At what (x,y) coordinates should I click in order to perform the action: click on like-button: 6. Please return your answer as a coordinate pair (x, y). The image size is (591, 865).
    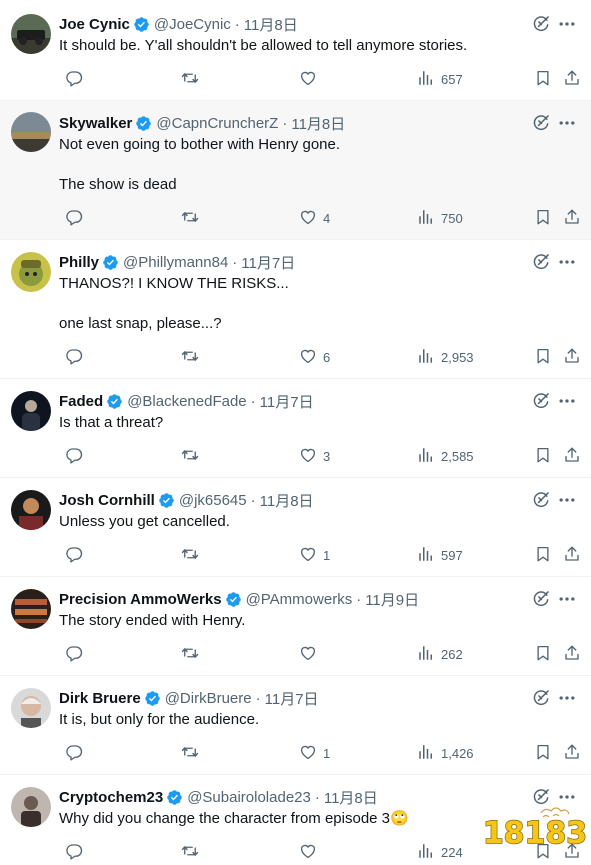
    Looking at the image, I should click on (311, 357).